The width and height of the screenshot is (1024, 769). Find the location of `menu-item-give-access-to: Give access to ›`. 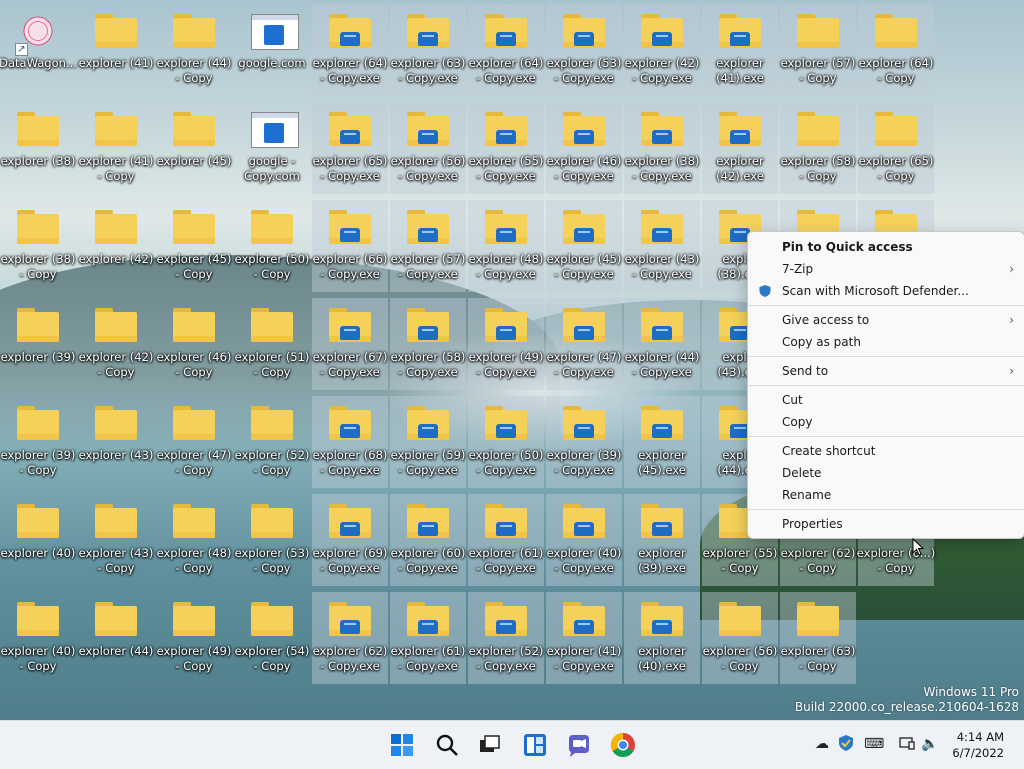

menu-item-give-access-to: Give access to › is located at coordinates (886, 320).